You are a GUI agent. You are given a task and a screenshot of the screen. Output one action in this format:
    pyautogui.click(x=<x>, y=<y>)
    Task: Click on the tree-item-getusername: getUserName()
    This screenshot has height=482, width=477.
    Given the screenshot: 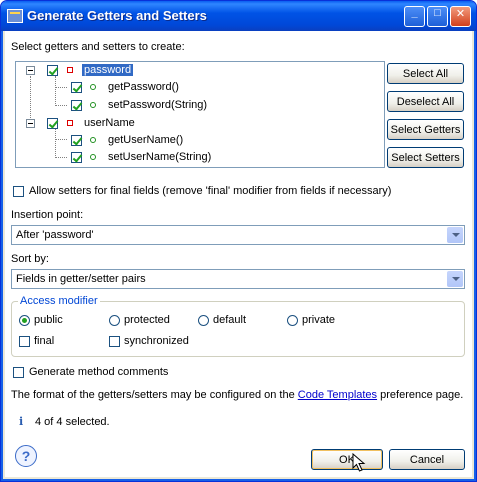 What is the action you would take?
    pyautogui.click(x=145, y=140)
    